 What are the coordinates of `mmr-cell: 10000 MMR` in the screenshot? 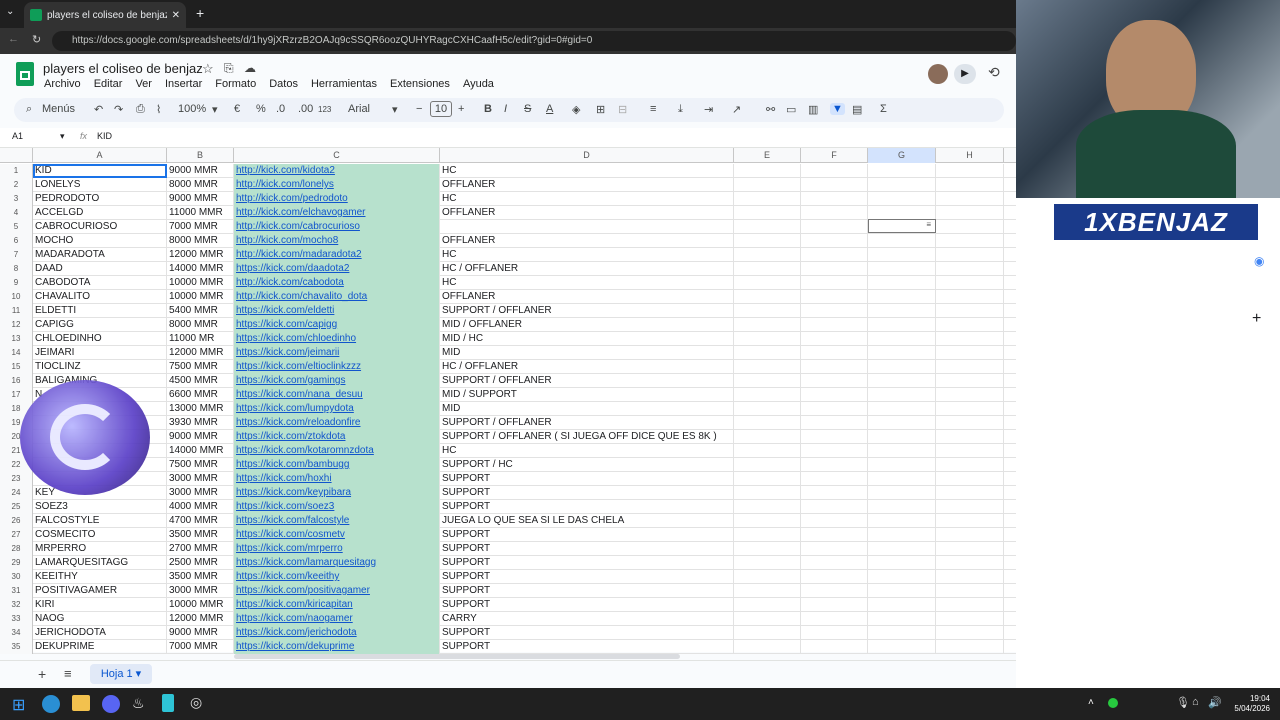 It's located at (200, 283).